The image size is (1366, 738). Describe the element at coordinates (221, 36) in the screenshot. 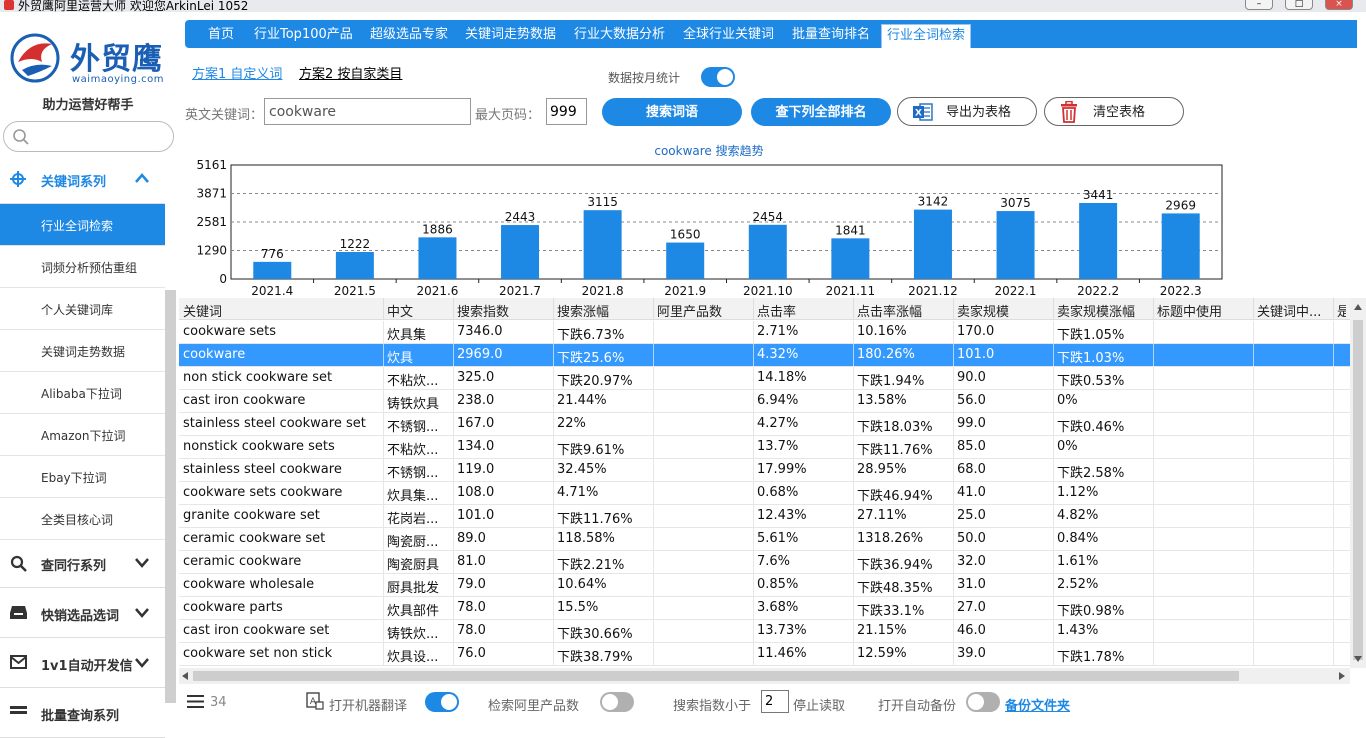

I see `tab-home: 首页` at that location.